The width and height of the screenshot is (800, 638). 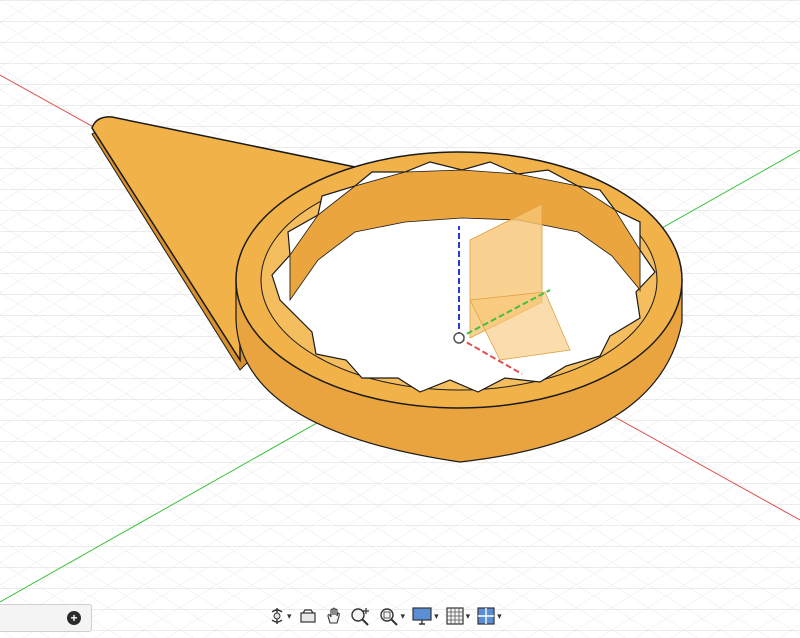 I want to click on browser-panel-collapsed: +, so click(x=46, y=618).